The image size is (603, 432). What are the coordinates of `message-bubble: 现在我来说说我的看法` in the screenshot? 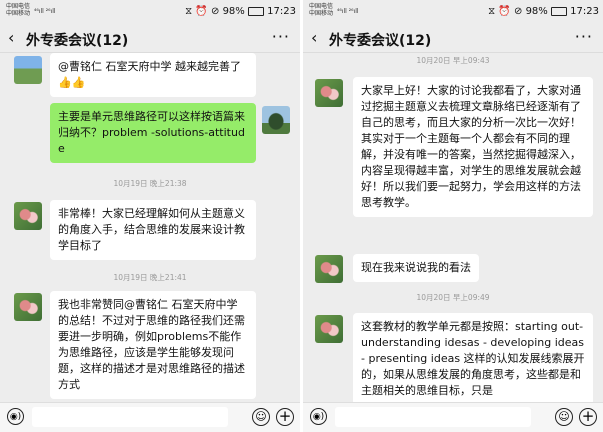 It's located at (416, 268).